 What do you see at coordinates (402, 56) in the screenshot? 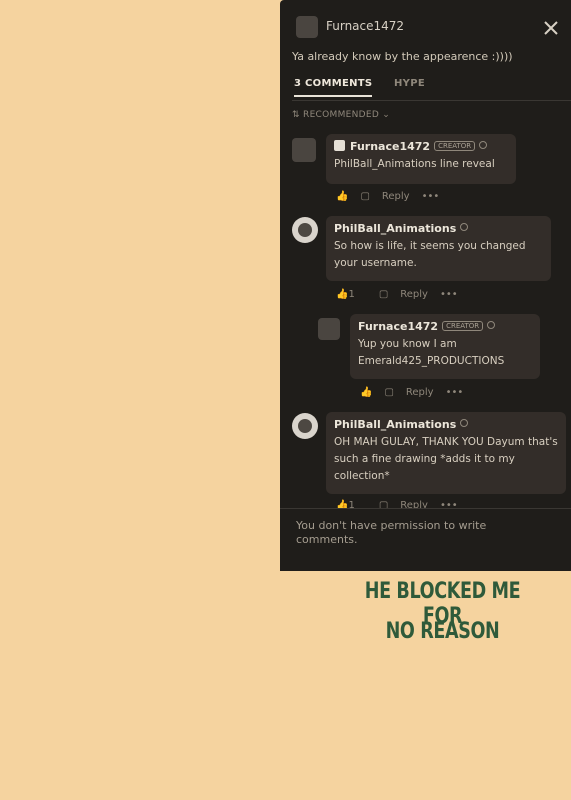
I see `post-description: Ya already know by the appearence :))))` at bounding box center [402, 56].